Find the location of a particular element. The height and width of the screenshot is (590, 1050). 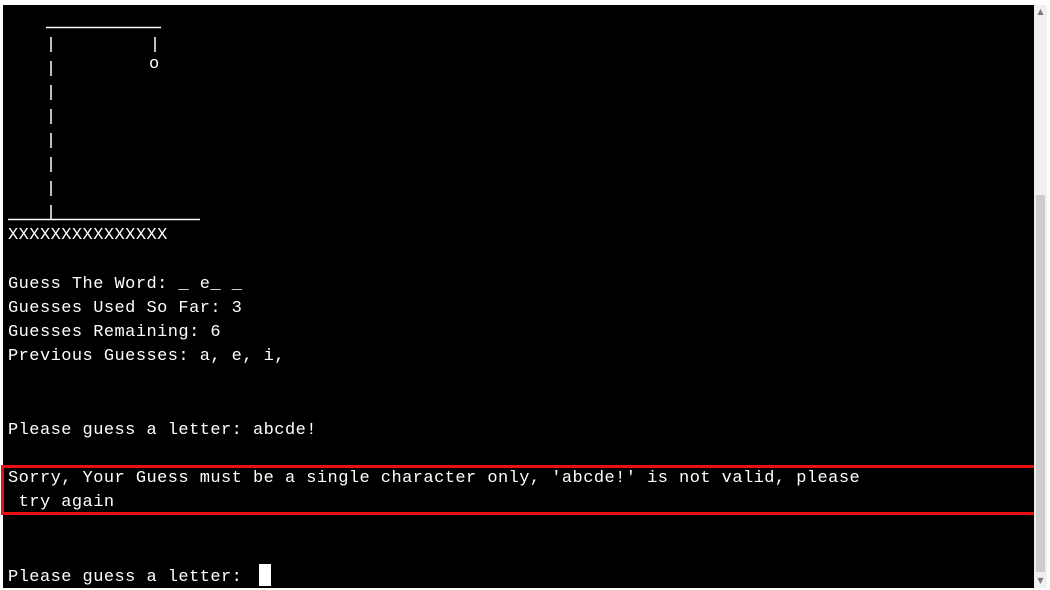

hangman-gallows-drawing is located at coordinates (104, 123).